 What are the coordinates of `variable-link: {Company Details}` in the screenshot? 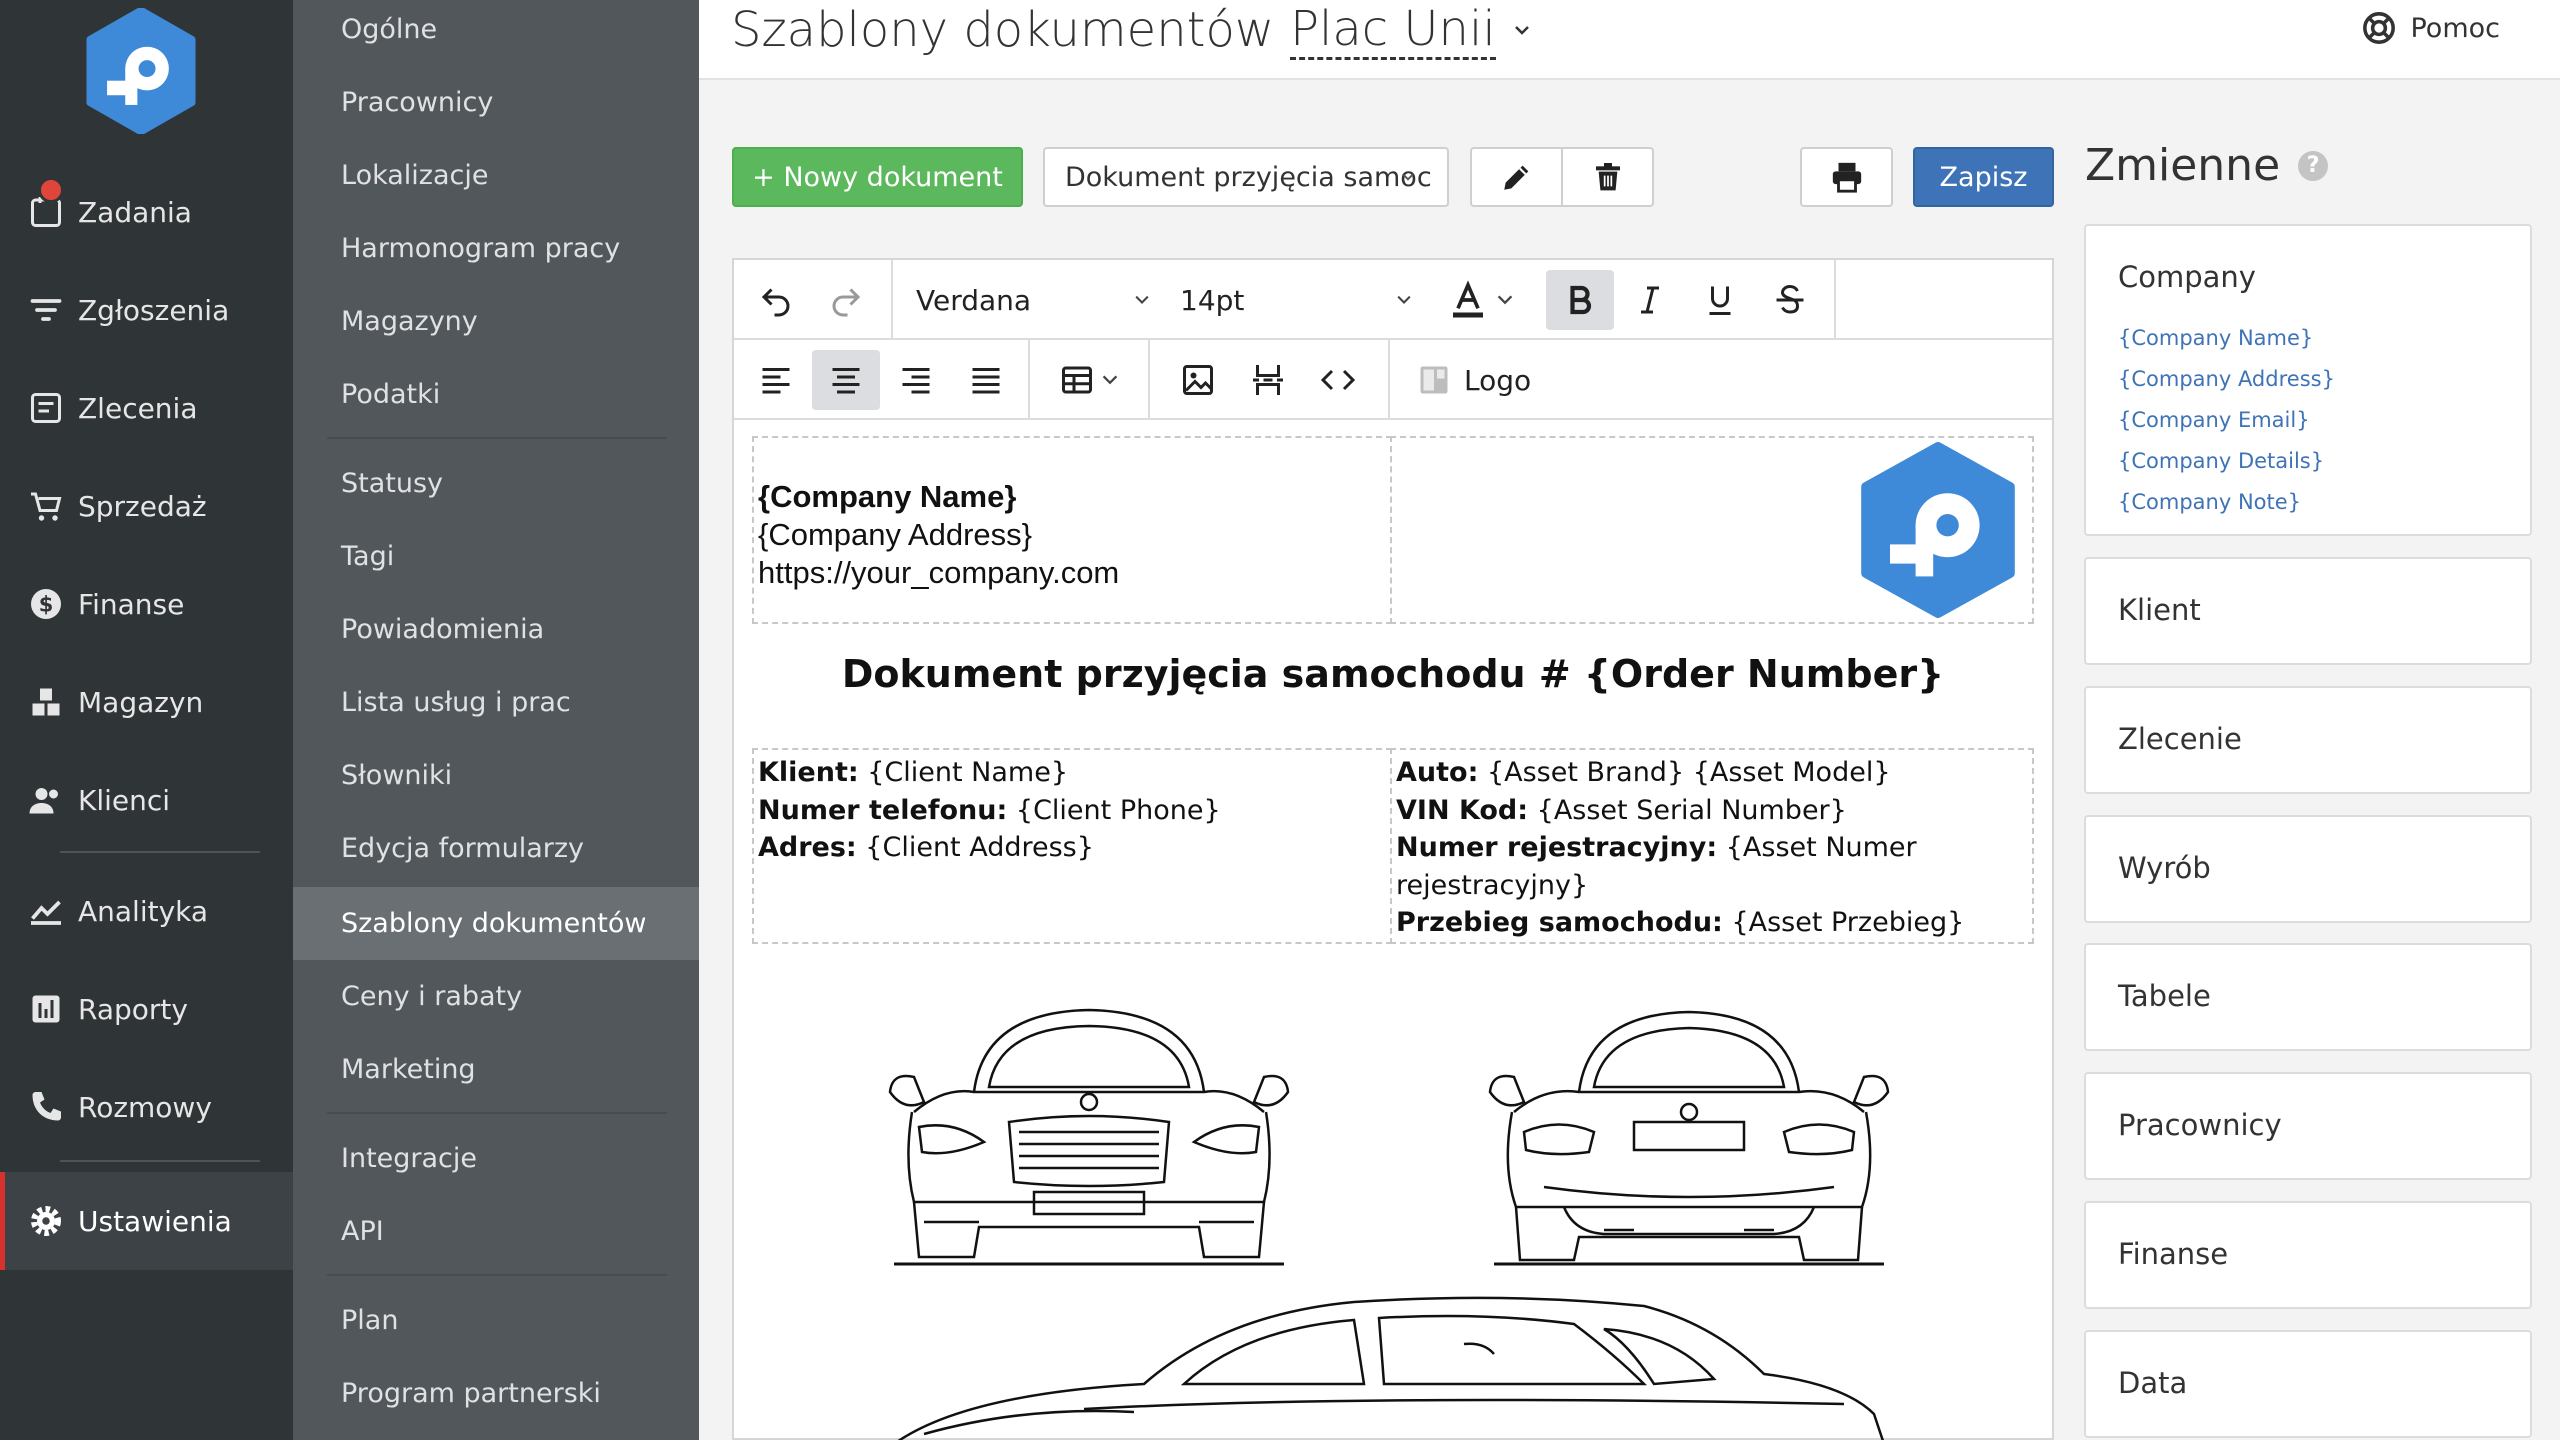 It's located at (2226, 461).